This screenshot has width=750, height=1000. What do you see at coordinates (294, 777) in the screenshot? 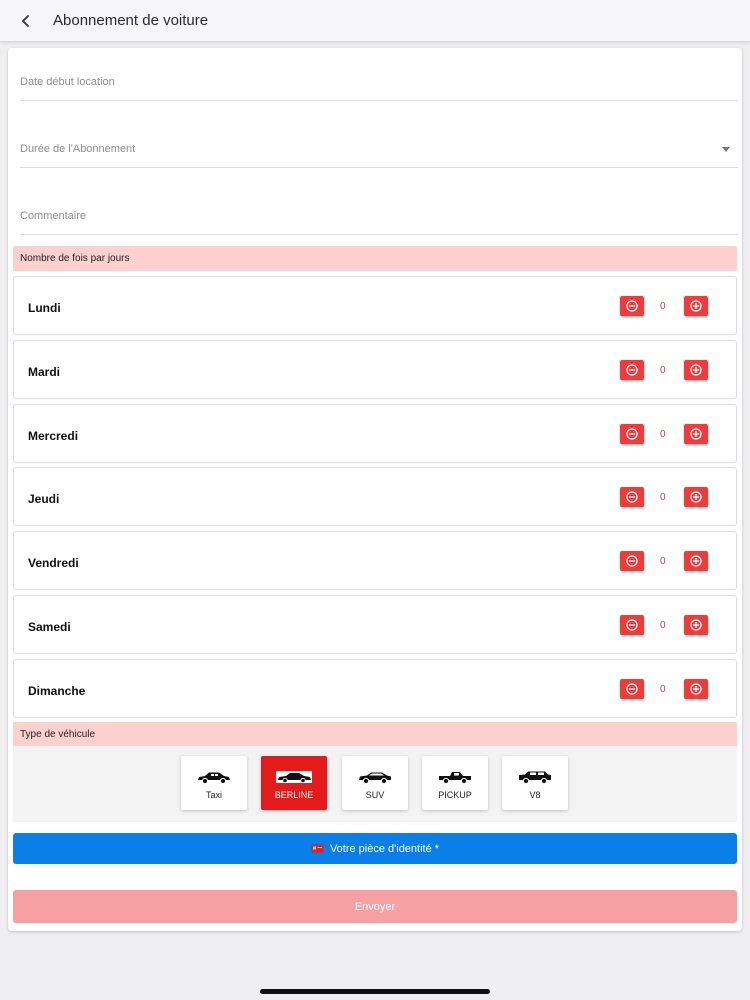
I see `sedan-icon` at bounding box center [294, 777].